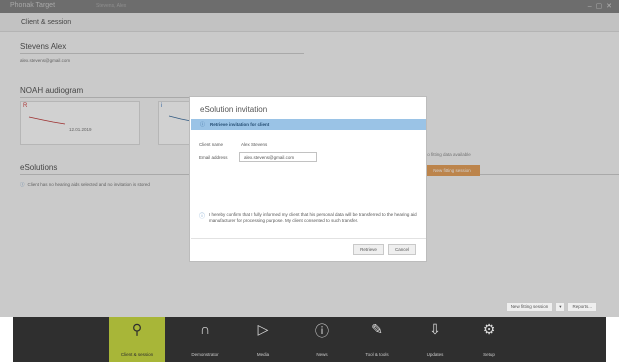 The width and height of the screenshot is (619, 362). What do you see at coordinates (254, 144) in the screenshot?
I see `client-name-value: Alex Stevens` at bounding box center [254, 144].